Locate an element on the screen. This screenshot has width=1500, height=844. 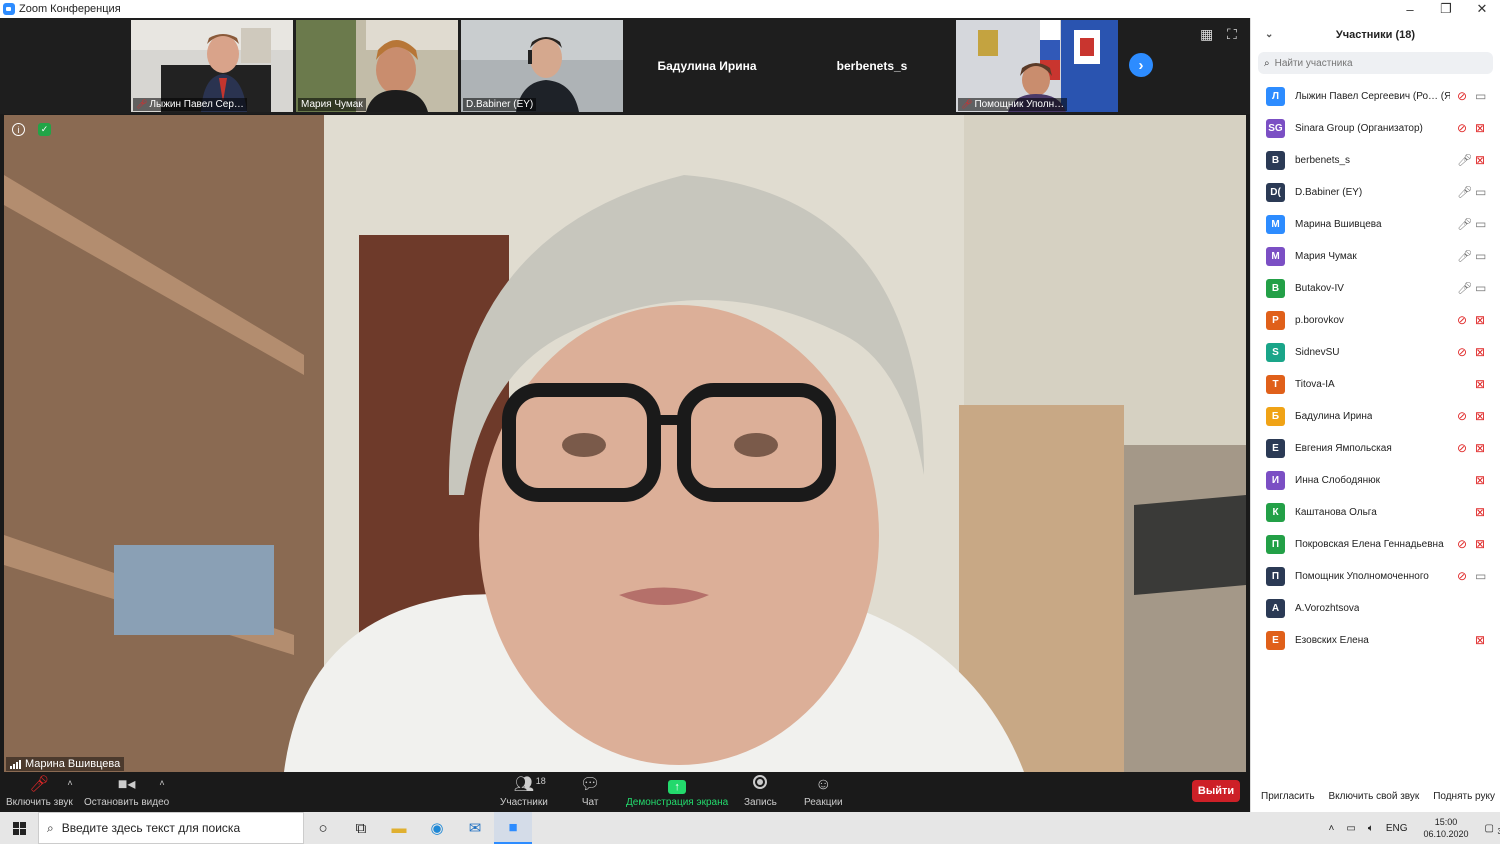
participant-row: Е Евгения Ямпольская ⊘ ⊠ is located at coordinates (1375, 448).